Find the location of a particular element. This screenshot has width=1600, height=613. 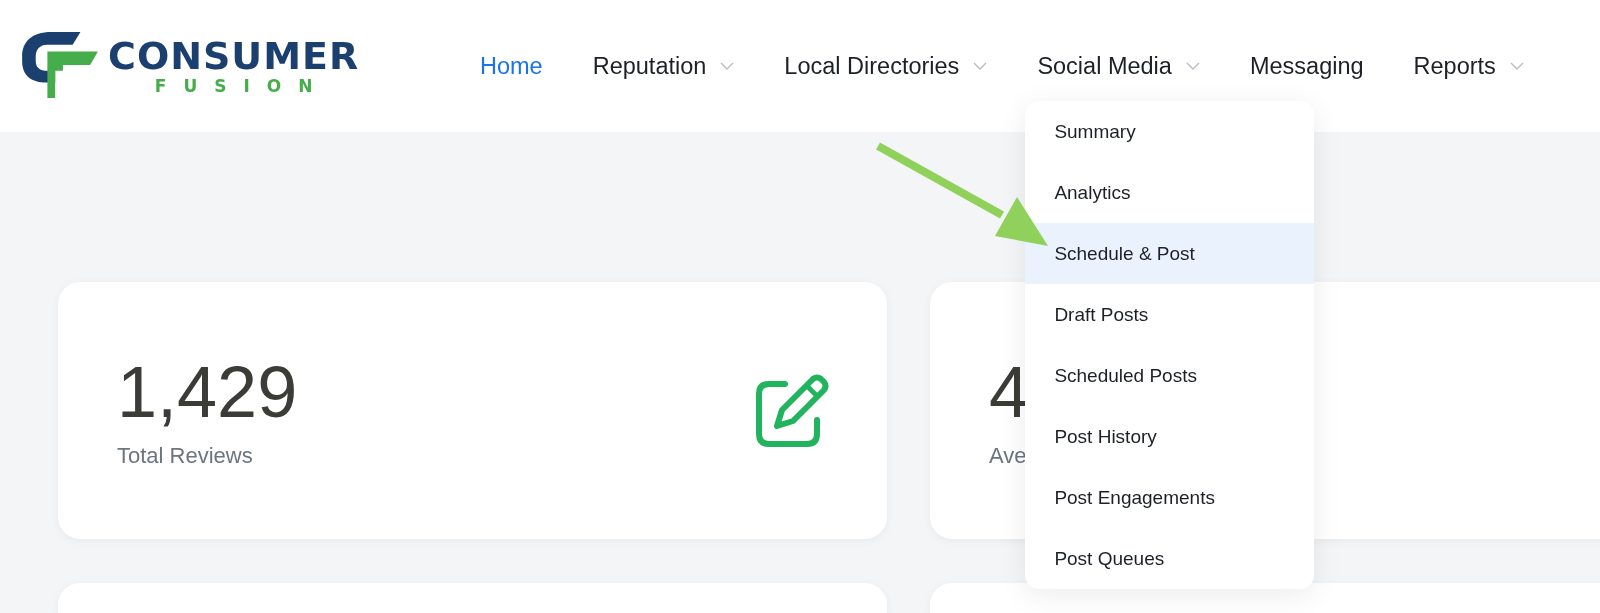

nav-link: Local Directories is located at coordinates (886, 66).